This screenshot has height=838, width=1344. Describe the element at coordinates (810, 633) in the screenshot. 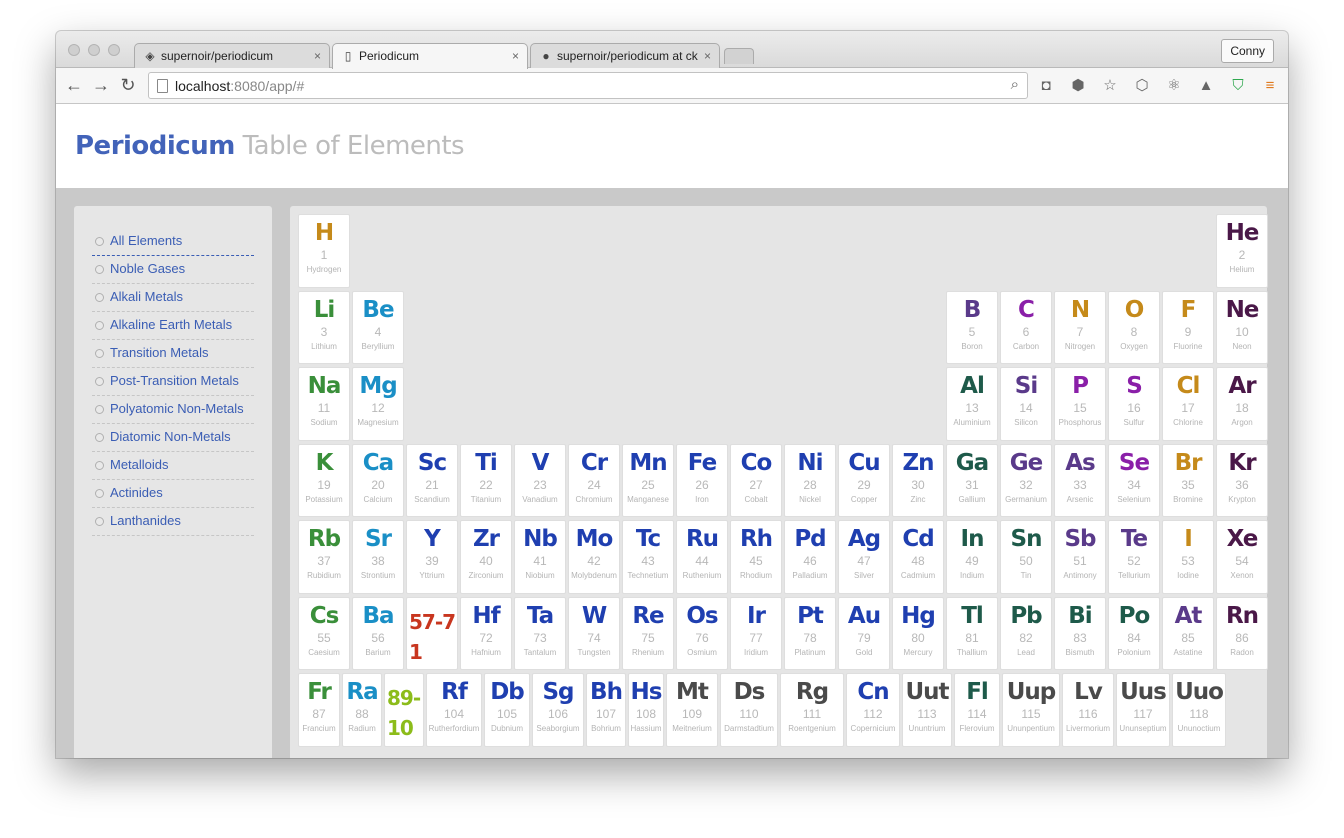

I see `element-cell-pt: Pt 78 Platinum` at that location.